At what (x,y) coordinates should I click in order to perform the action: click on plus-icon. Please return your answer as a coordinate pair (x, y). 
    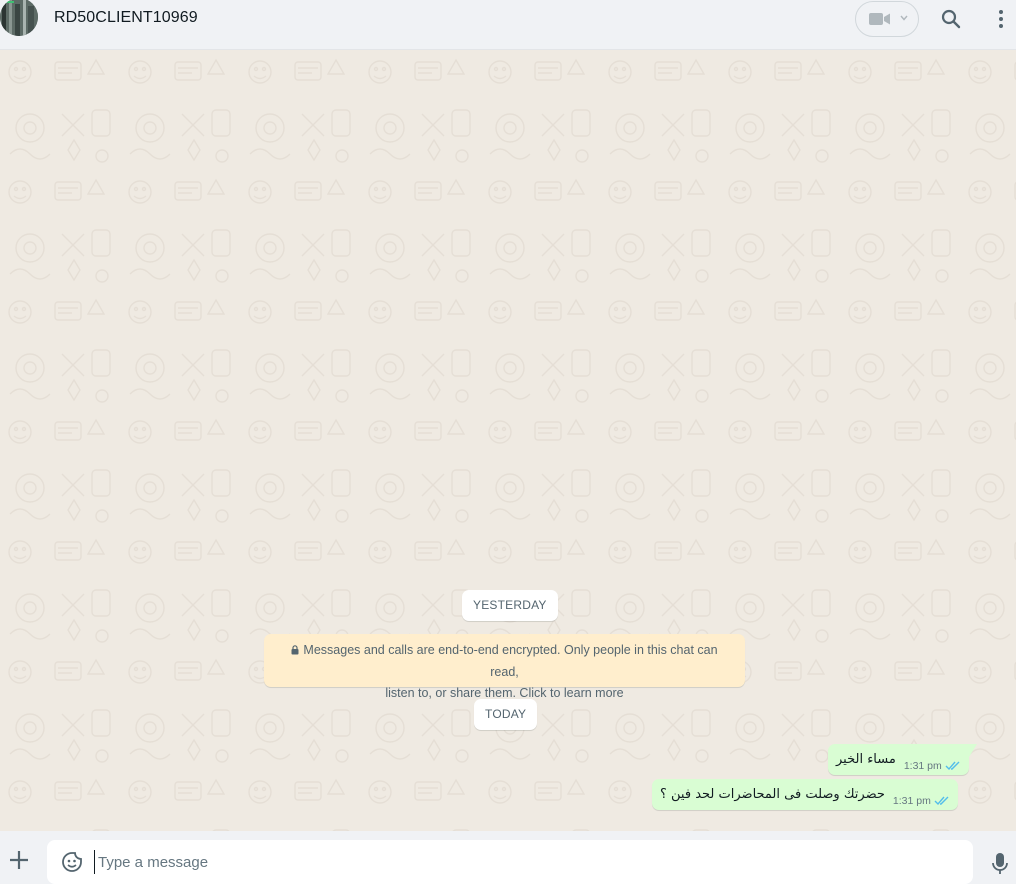
    Looking at the image, I should click on (19, 860).